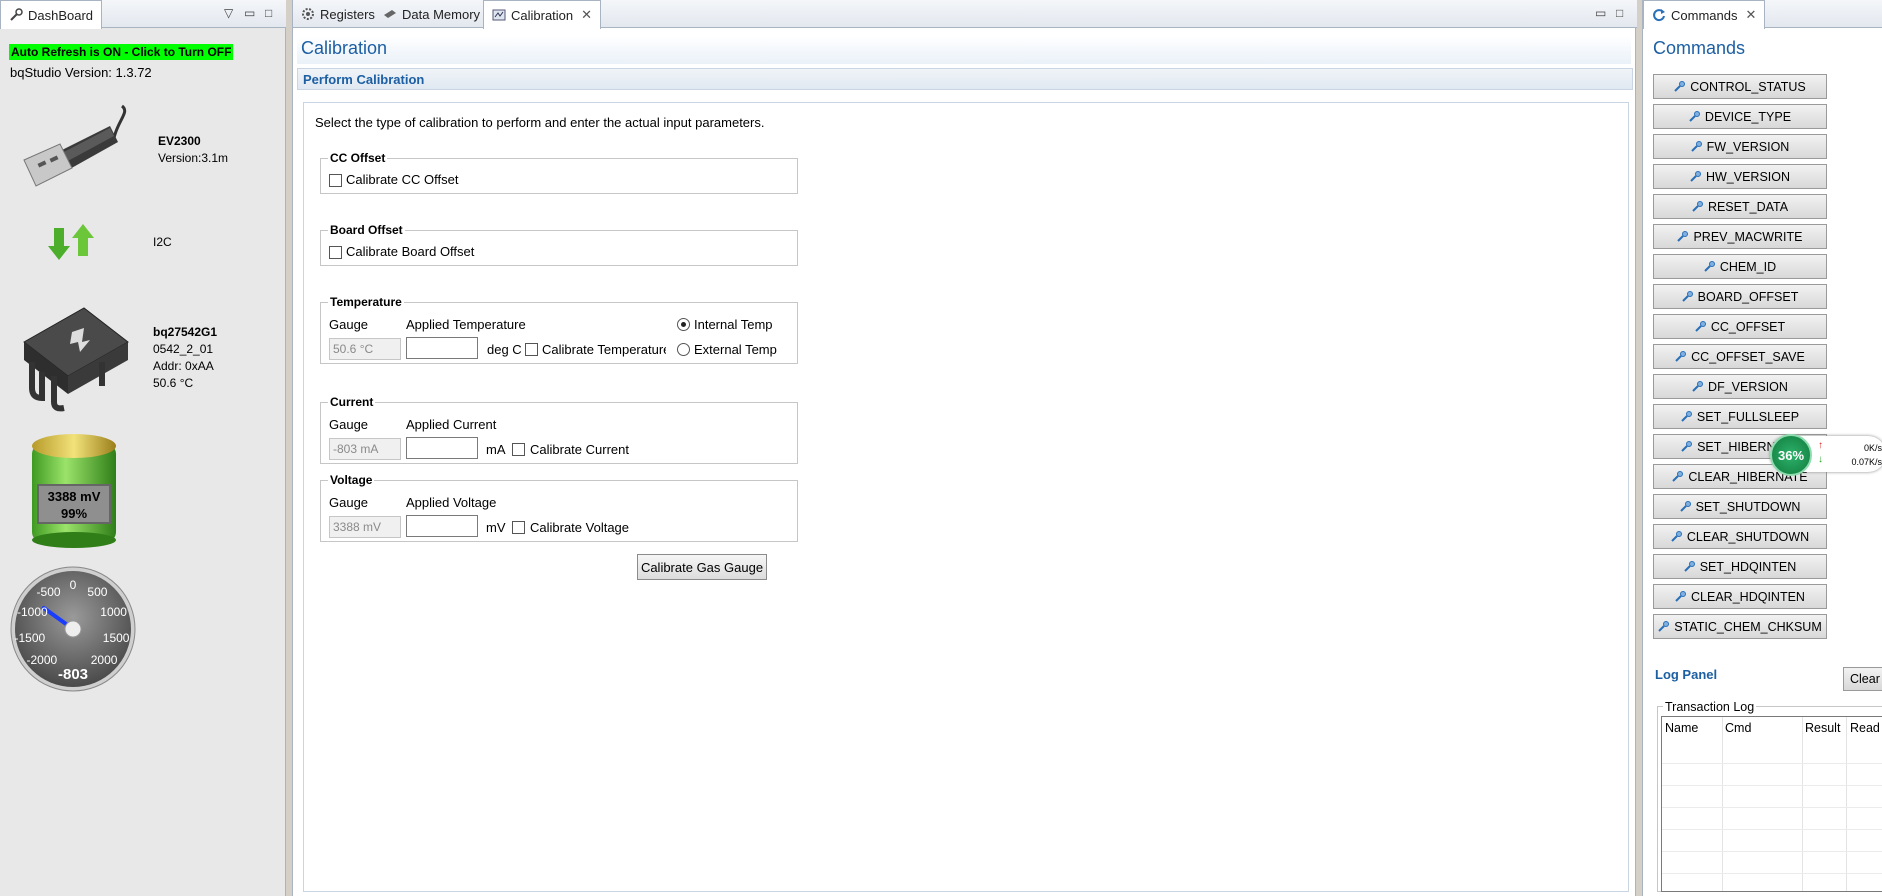 The height and width of the screenshot is (896, 1882). What do you see at coordinates (1710, 707) in the screenshot?
I see `transaction-log-label: Transaction Log` at bounding box center [1710, 707].